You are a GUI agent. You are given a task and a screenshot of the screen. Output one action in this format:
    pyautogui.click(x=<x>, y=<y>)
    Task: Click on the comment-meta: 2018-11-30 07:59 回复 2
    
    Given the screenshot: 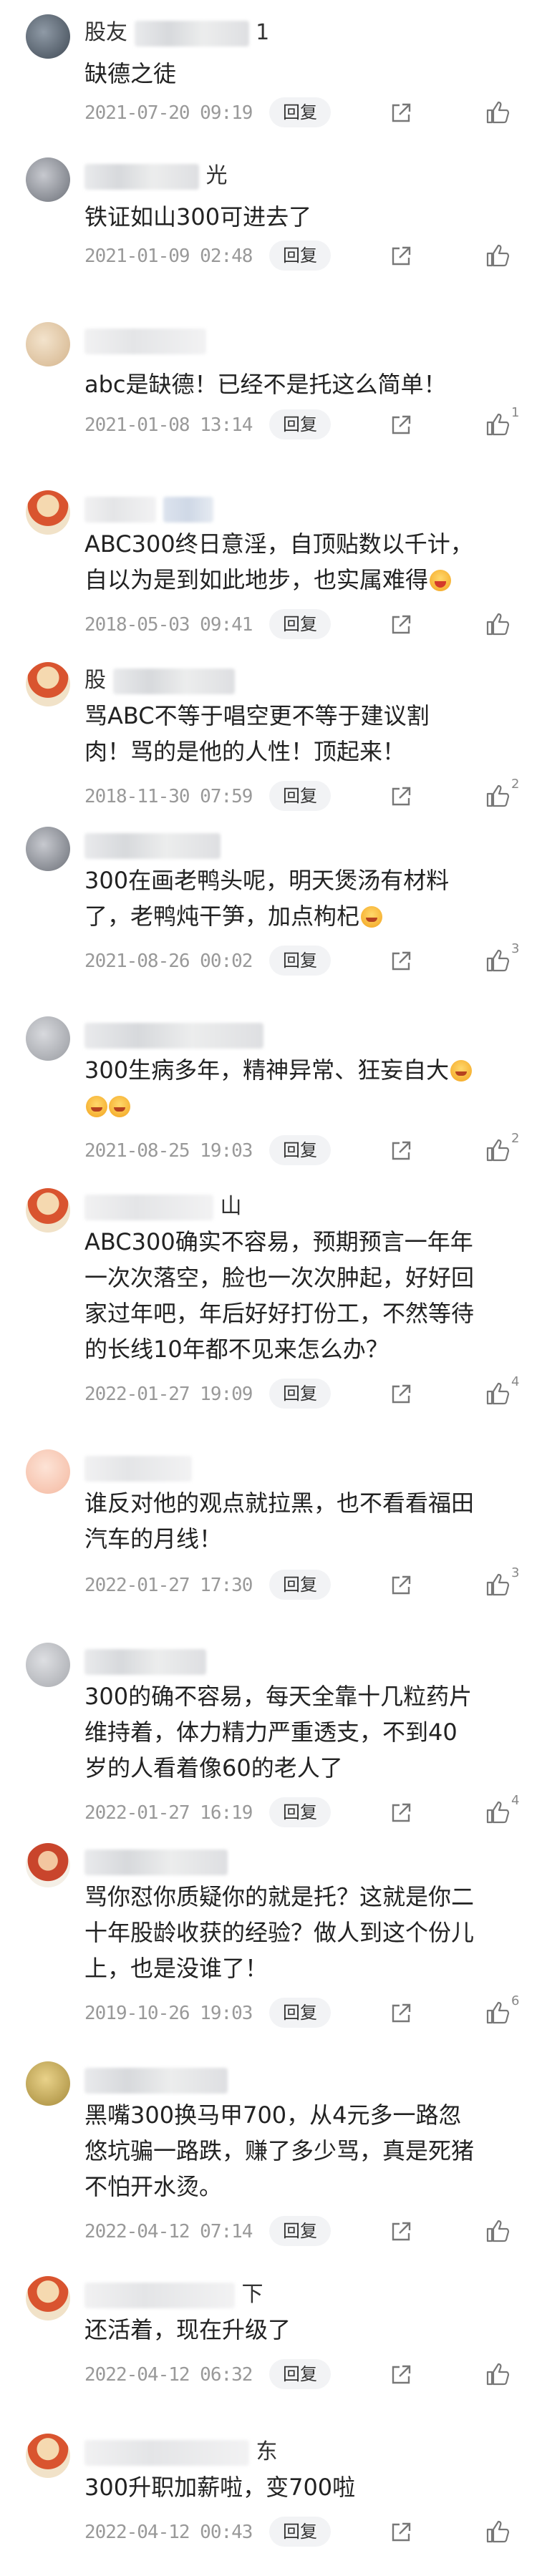 What is the action you would take?
    pyautogui.click(x=306, y=794)
    